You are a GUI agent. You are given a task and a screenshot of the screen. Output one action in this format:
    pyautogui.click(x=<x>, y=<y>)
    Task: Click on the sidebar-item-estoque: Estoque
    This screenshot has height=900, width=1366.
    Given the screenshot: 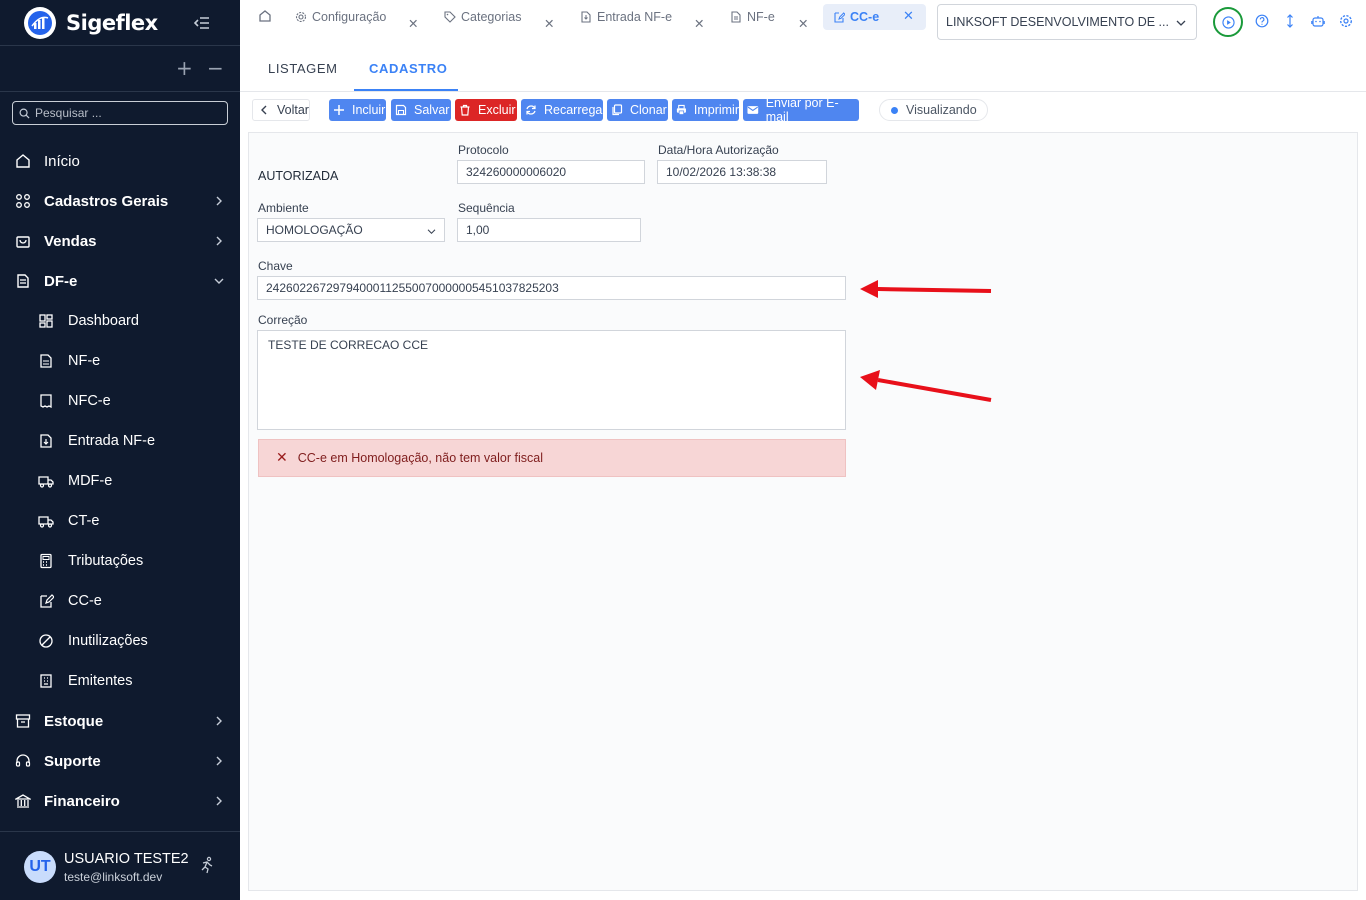 What is the action you would take?
    pyautogui.click(x=120, y=721)
    